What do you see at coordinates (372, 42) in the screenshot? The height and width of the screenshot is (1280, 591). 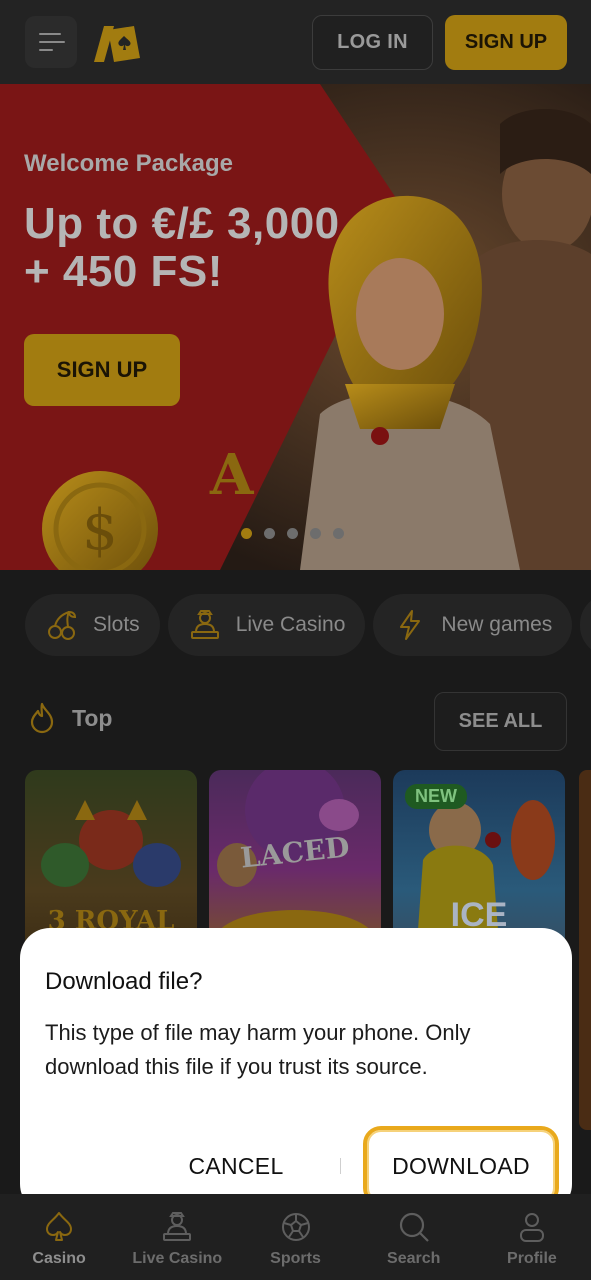 I see `login-button: LOG IN` at bounding box center [372, 42].